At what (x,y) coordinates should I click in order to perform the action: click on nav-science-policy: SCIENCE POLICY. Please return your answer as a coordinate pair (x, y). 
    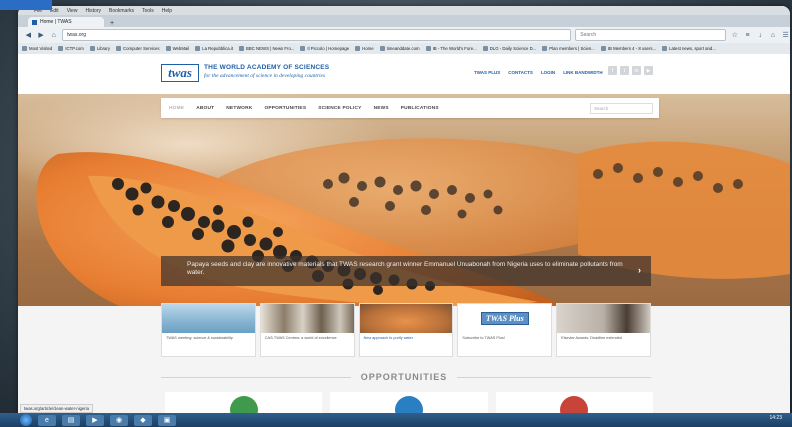
    Looking at the image, I should click on (339, 108).